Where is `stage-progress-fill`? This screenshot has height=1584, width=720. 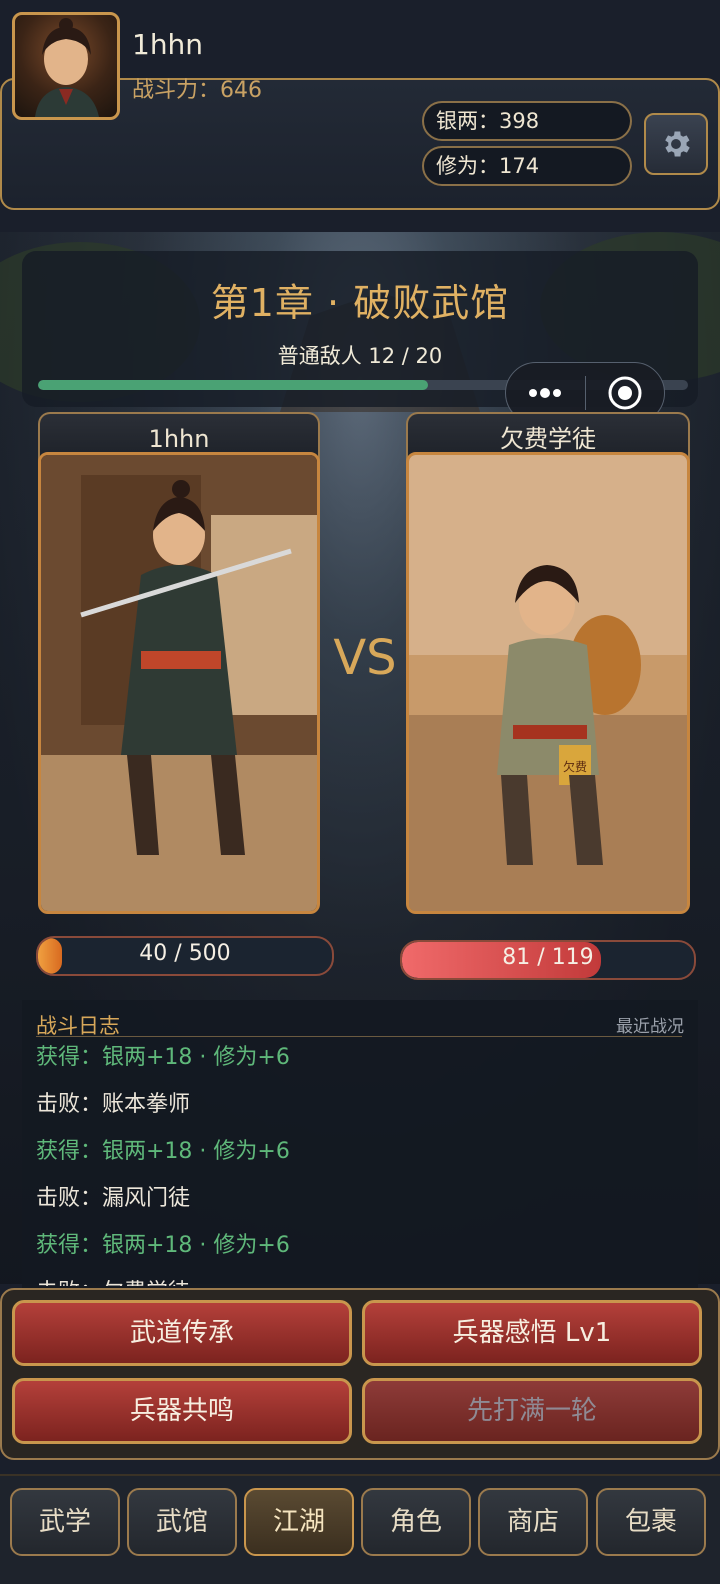
stage-progress-fill is located at coordinates (233, 385).